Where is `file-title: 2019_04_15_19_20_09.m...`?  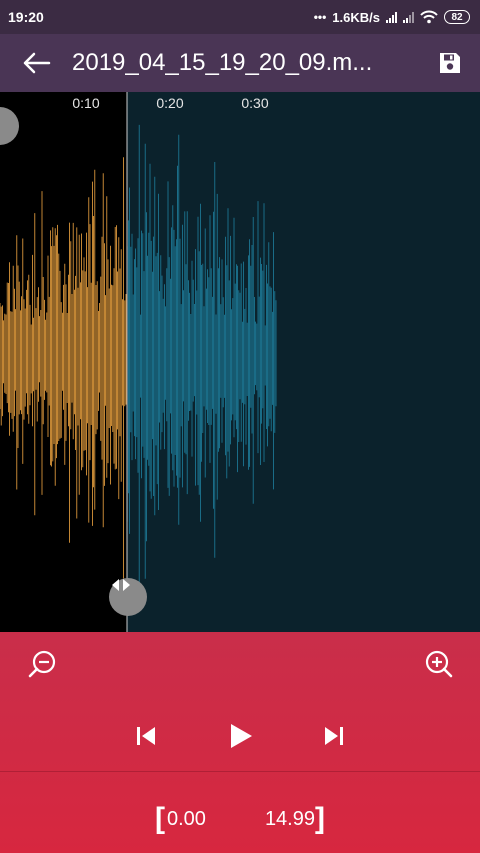
file-title: 2019_04_15_19_20_09.m... is located at coordinates (222, 62).